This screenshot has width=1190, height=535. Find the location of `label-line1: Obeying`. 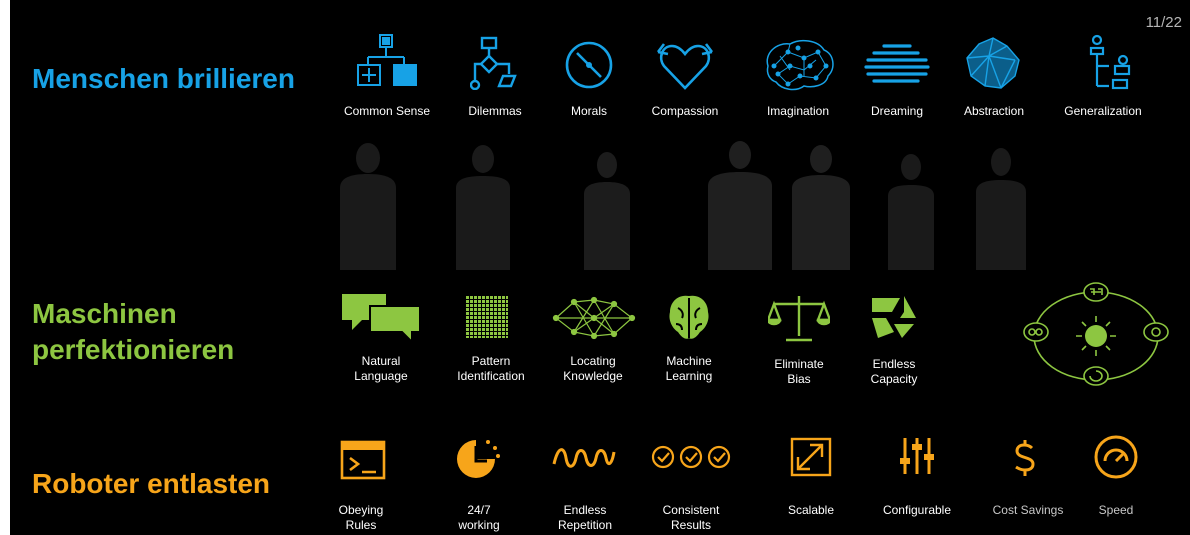

label-line1: Obeying is located at coordinates (361, 510).